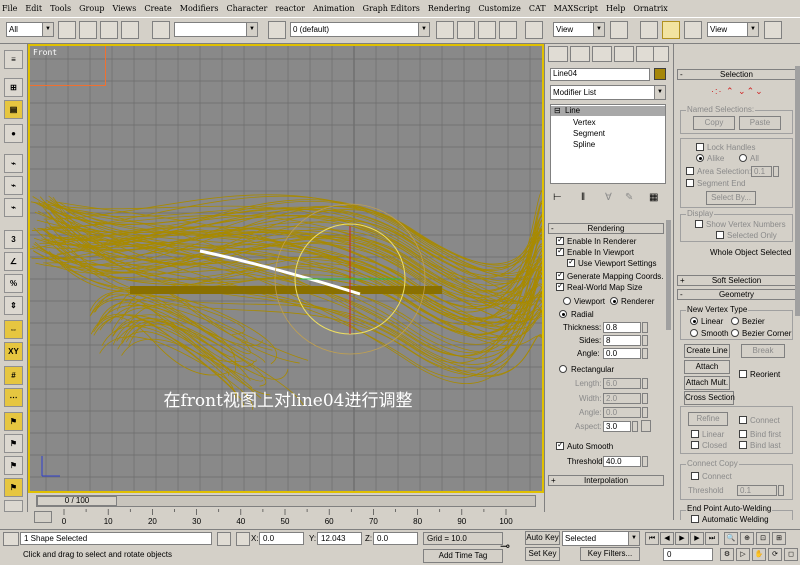 This screenshot has width=800, height=565. What do you see at coordinates (714, 123) in the screenshot?
I see `copy-button: Copy` at bounding box center [714, 123].